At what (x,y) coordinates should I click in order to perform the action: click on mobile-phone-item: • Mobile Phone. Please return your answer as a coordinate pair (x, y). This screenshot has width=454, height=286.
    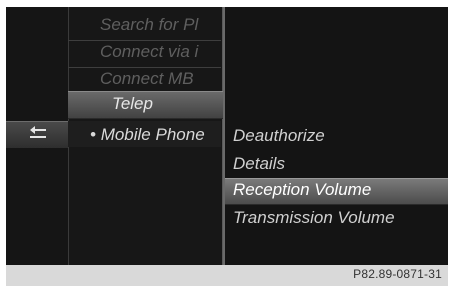
    Looking at the image, I should click on (155, 135).